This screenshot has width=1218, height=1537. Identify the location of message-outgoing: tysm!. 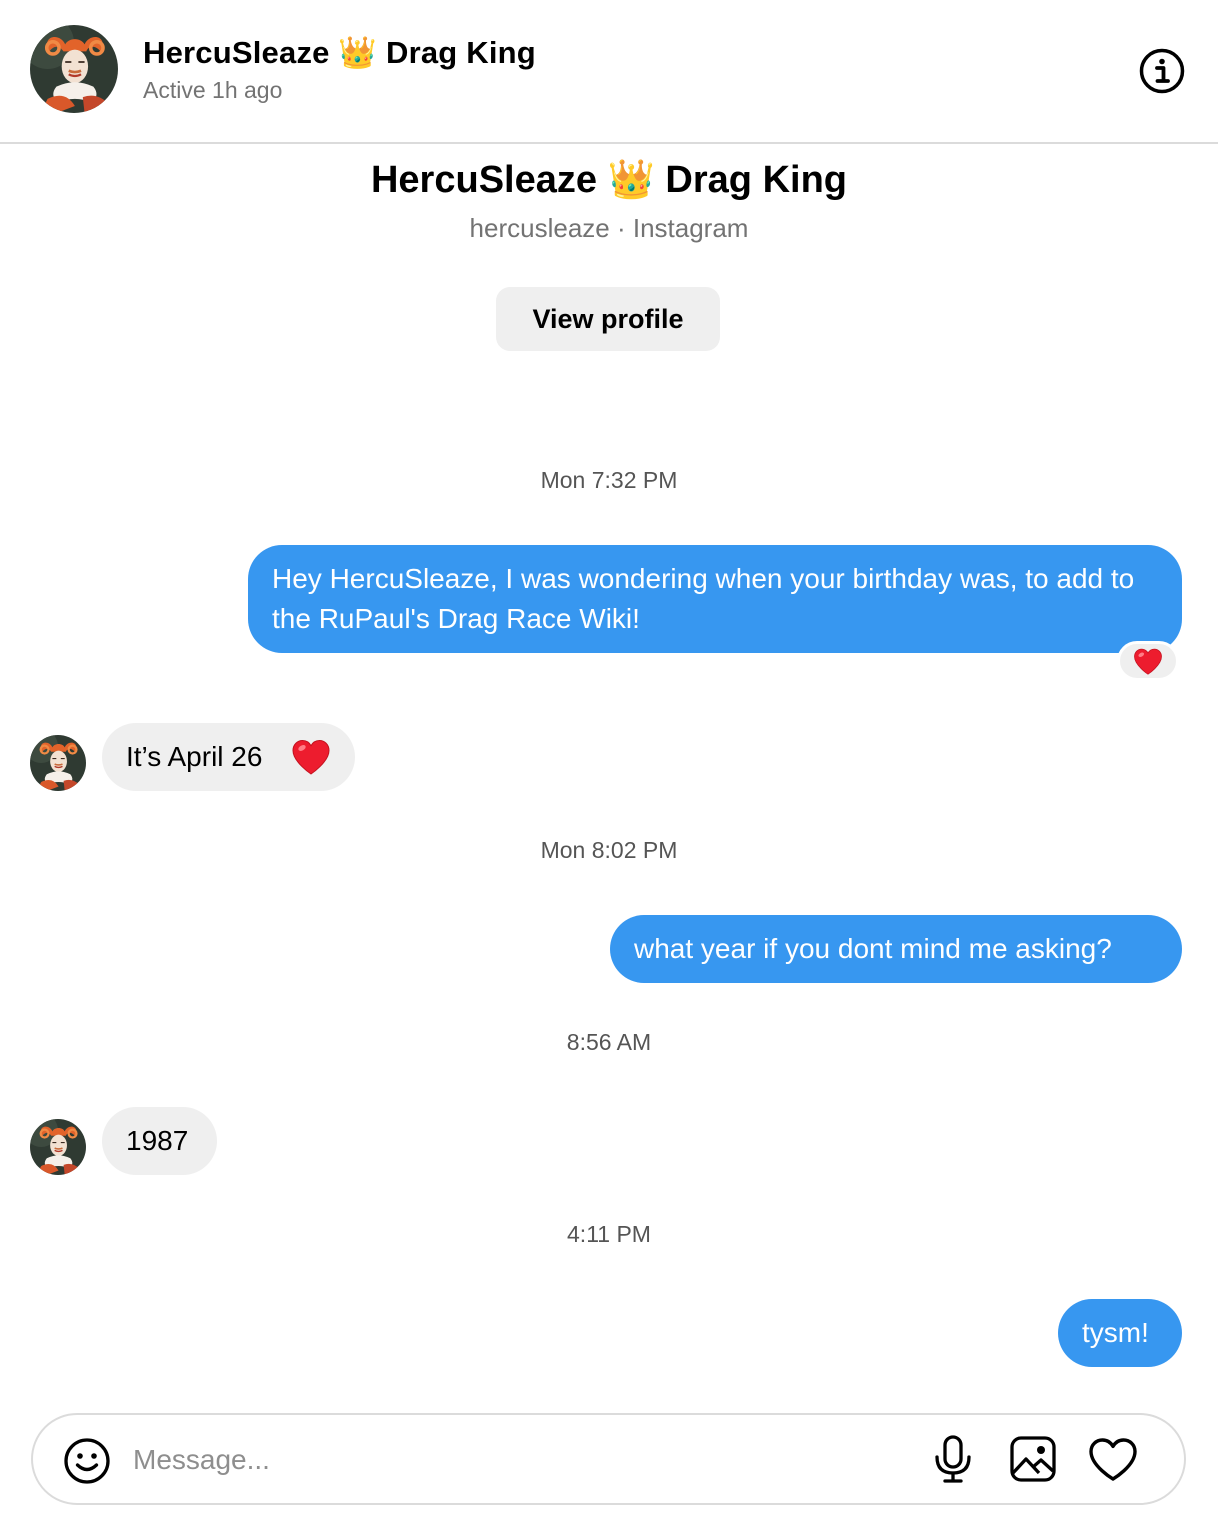
(1120, 1333).